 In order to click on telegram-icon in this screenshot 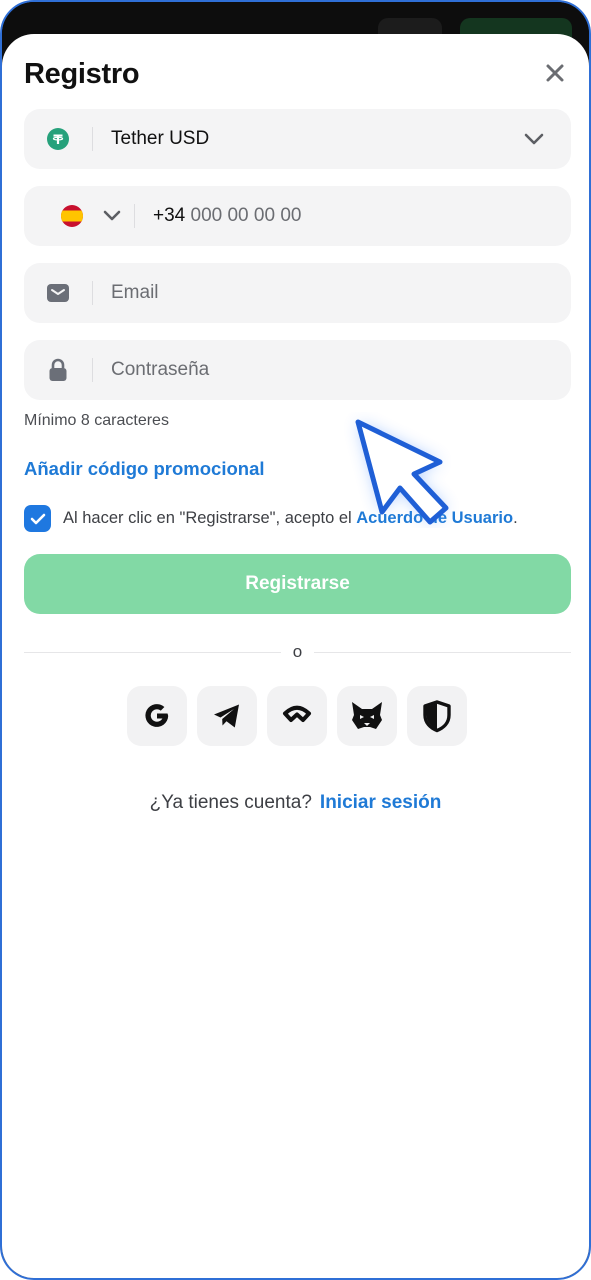, I will do `click(226, 716)`.